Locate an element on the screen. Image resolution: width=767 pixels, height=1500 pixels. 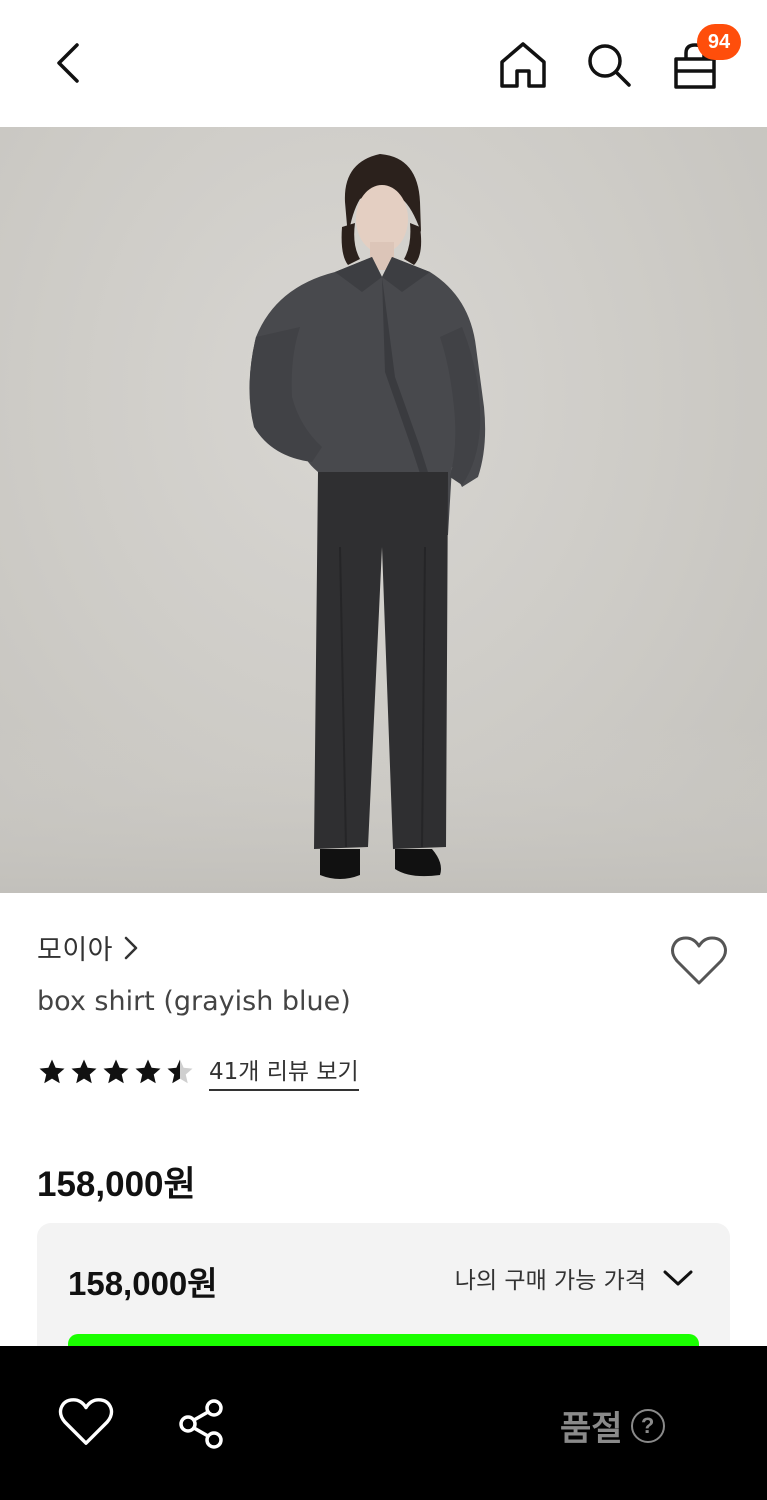
share-icon is located at coordinates (201, 1424).